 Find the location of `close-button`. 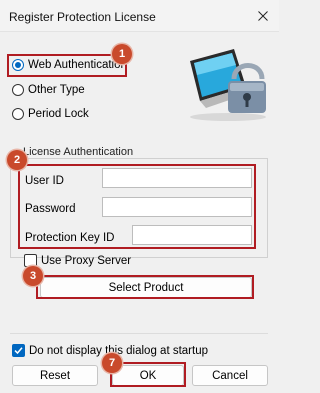

close-button is located at coordinates (263, 16).